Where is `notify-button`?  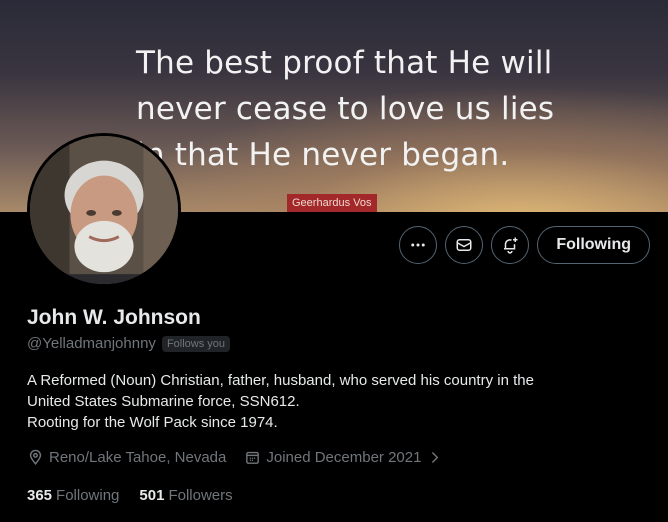 notify-button is located at coordinates (510, 245).